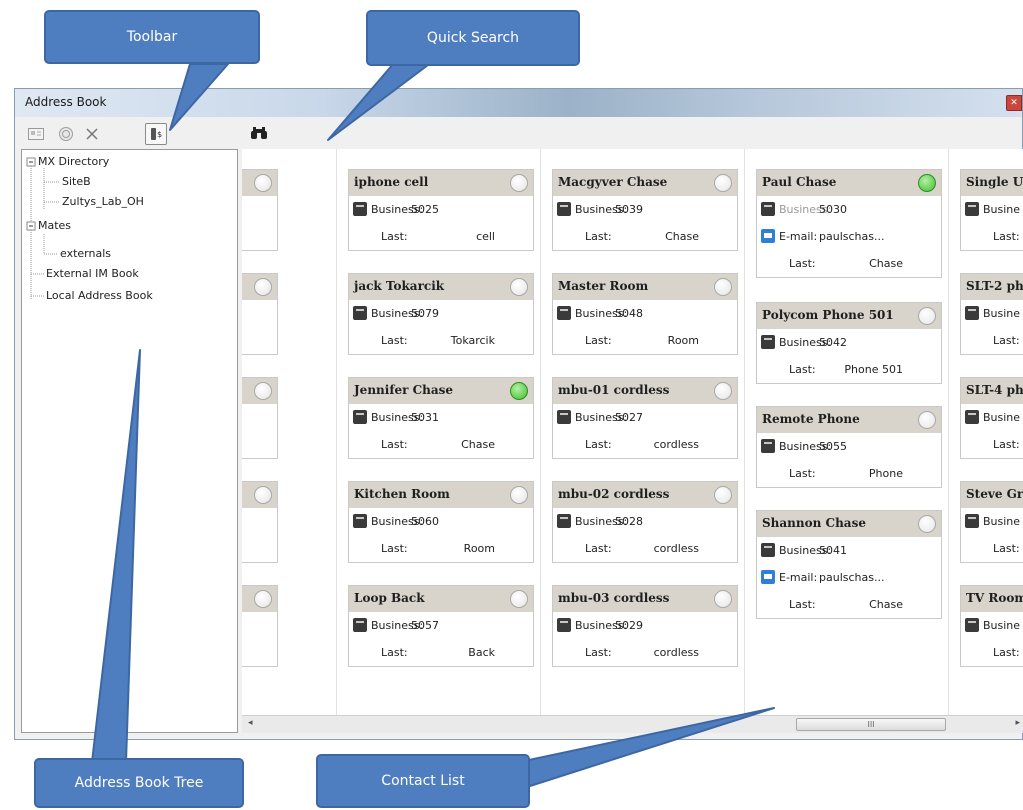 This screenshot has height=810, width=1023. What do you see at coordinates (199, 97) in the screenshot?
I see `toolbar-pointer` at bounding box center [199, 97].